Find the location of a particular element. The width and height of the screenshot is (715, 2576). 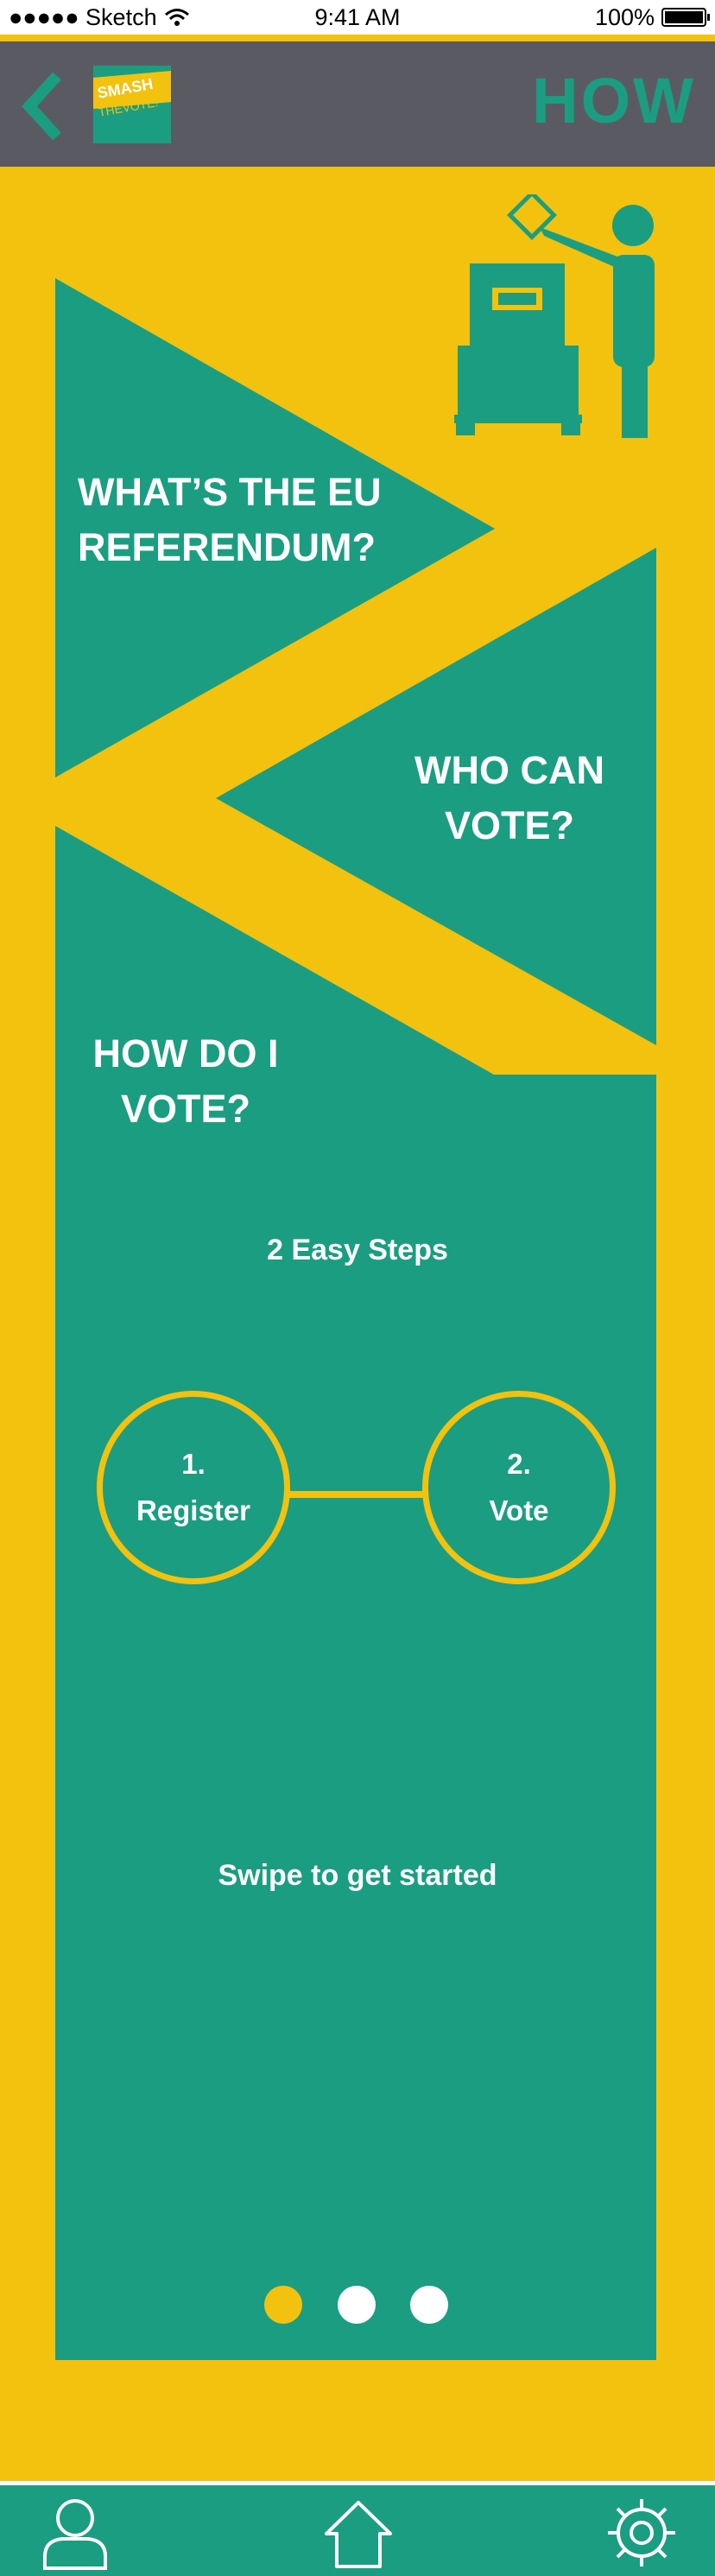

tab-home is located at coordinates (358, 2533).